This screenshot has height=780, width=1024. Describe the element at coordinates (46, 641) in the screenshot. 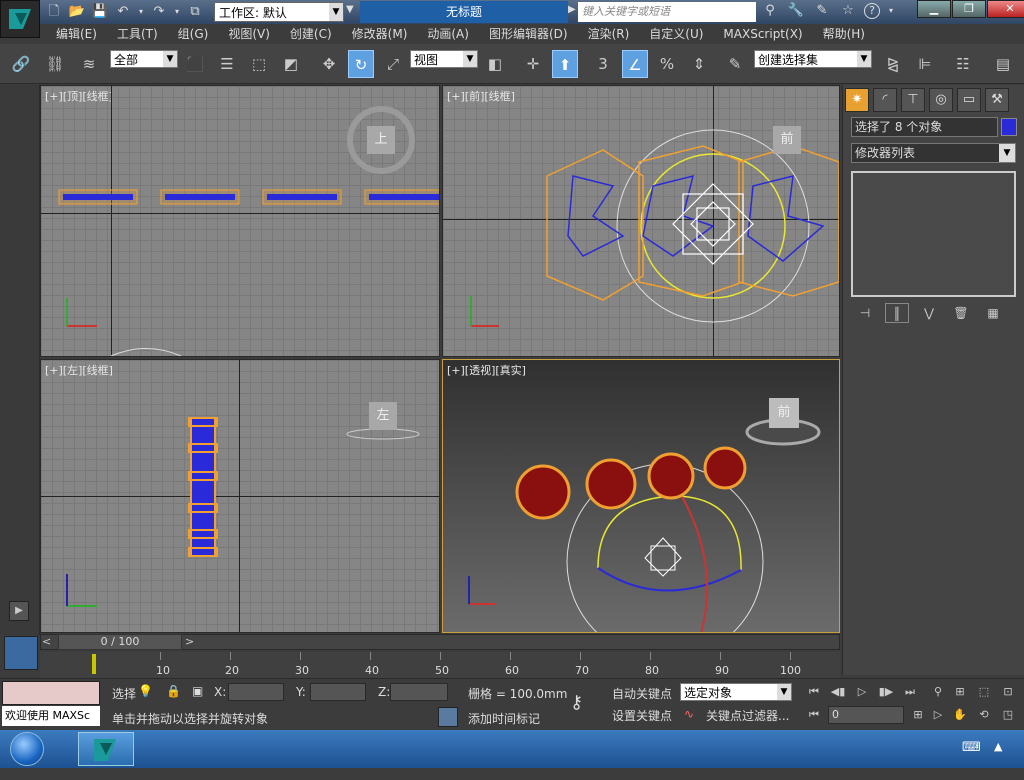

I see `time-slider-prev-icon: <` at that location.